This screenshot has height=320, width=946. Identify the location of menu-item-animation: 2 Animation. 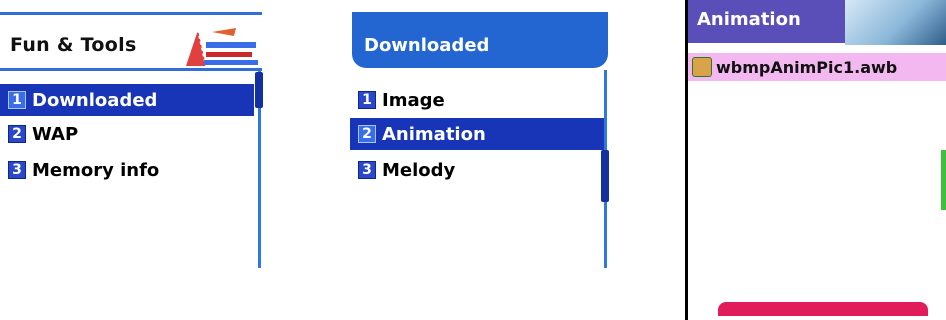
(477, 134).